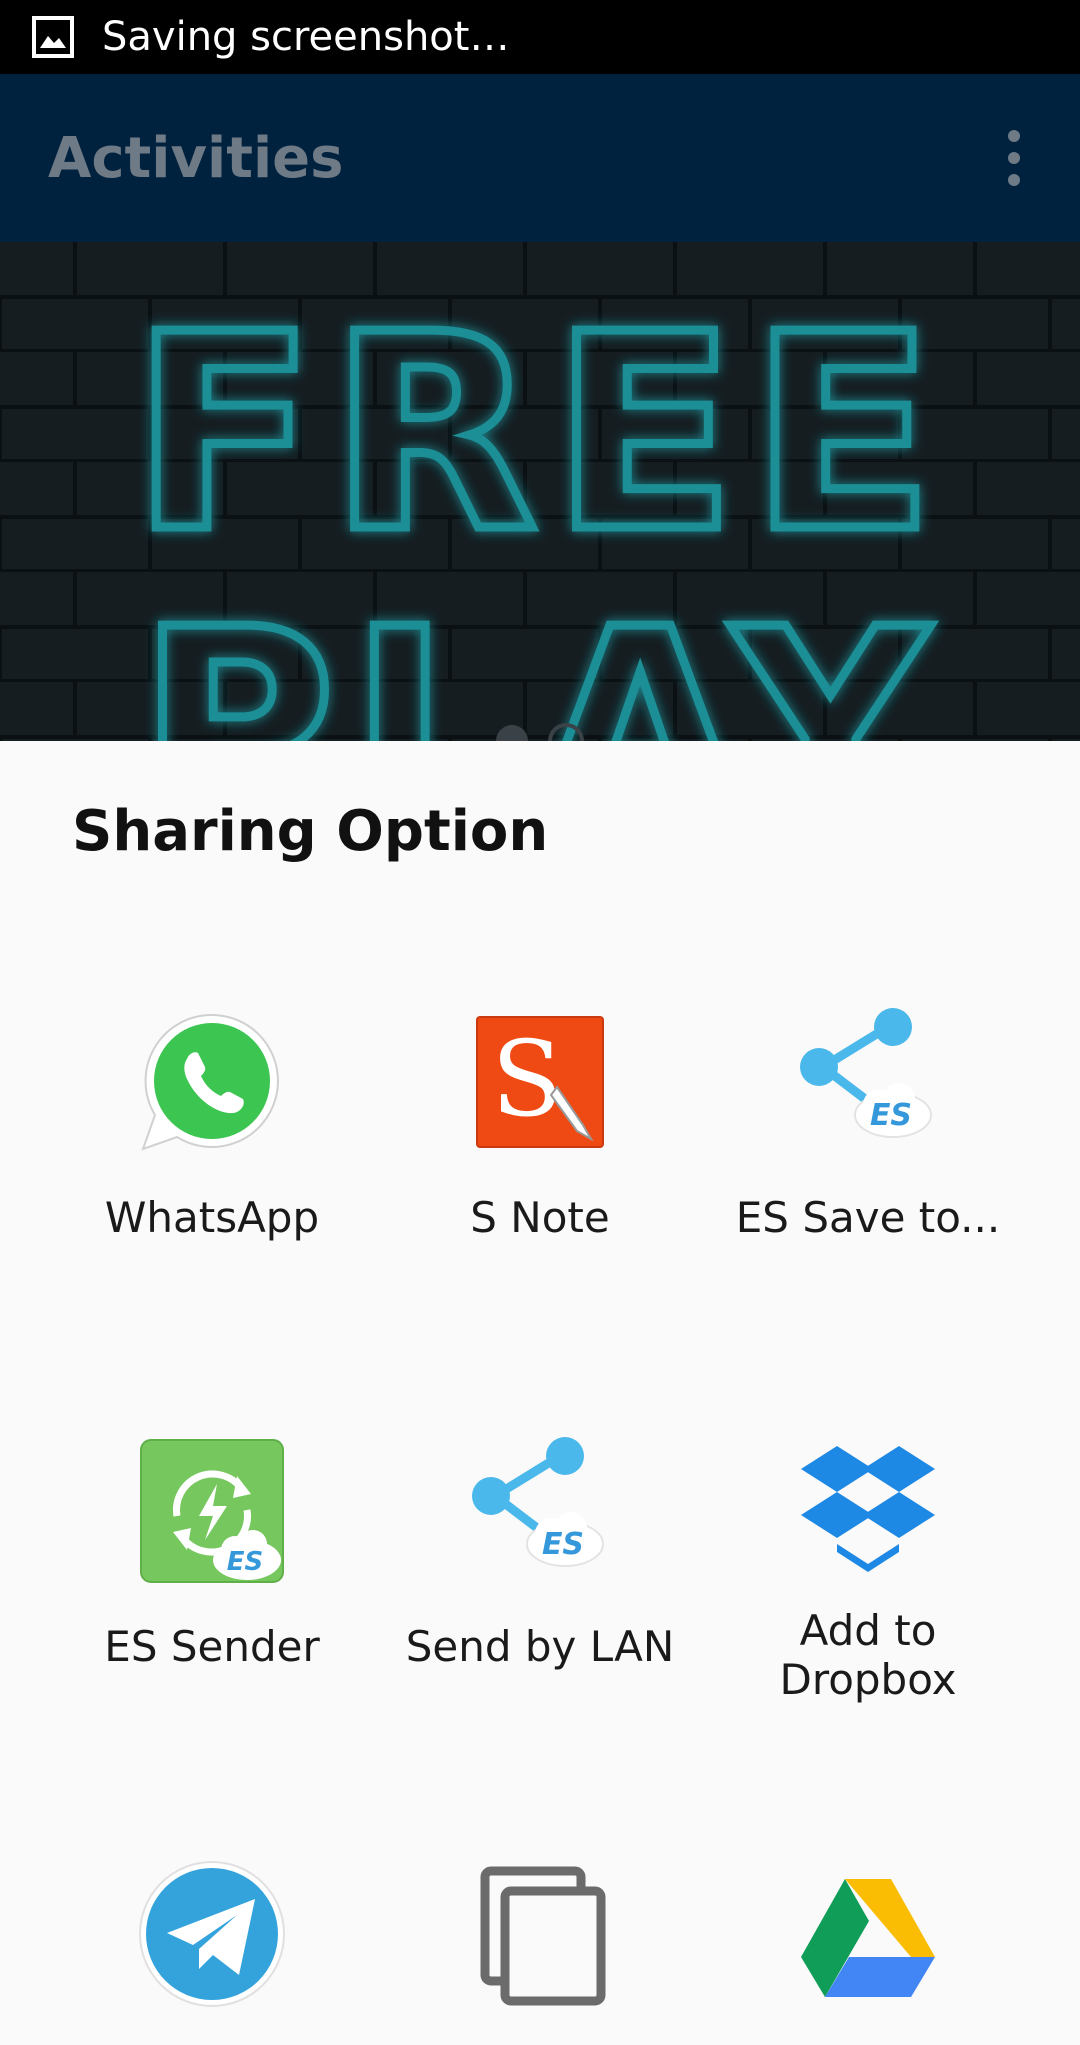 Image resolution: width=1080 pixels, height=2045 pixels. I want to click on share-item-send-by-lan: ES Send by LAN, so click(540, 1553).